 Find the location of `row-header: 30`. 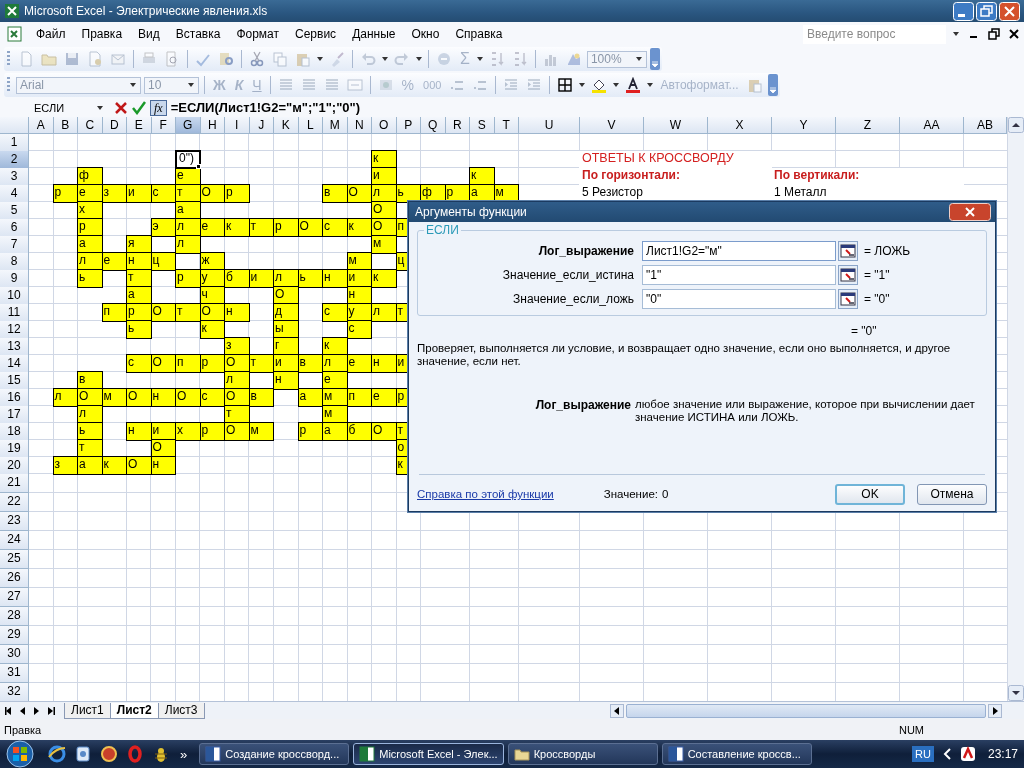

row-header: 30 is located at coordinates (14, 654).